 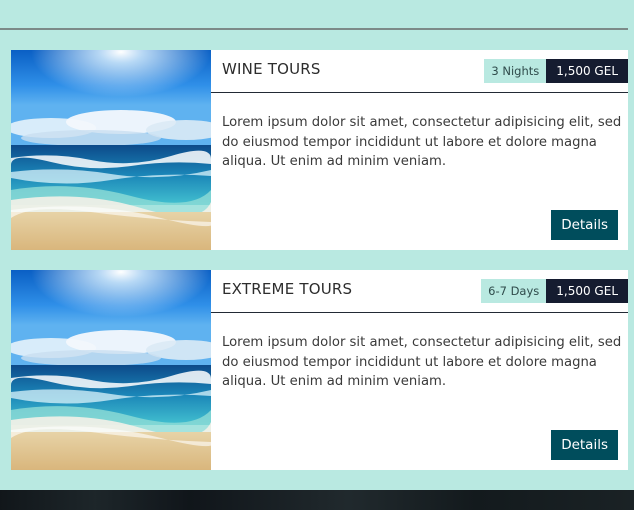 I want to click on footer-background, so click(x=317, y=500).